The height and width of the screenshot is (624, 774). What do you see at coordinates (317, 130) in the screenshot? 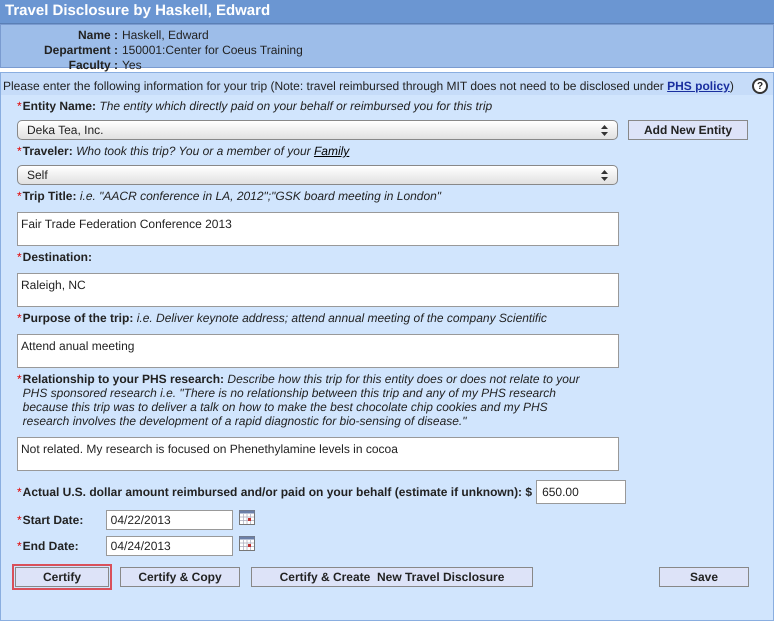
I see `dropdown-field: Deka Tea, Inc.` at bounding box center [317, 130].